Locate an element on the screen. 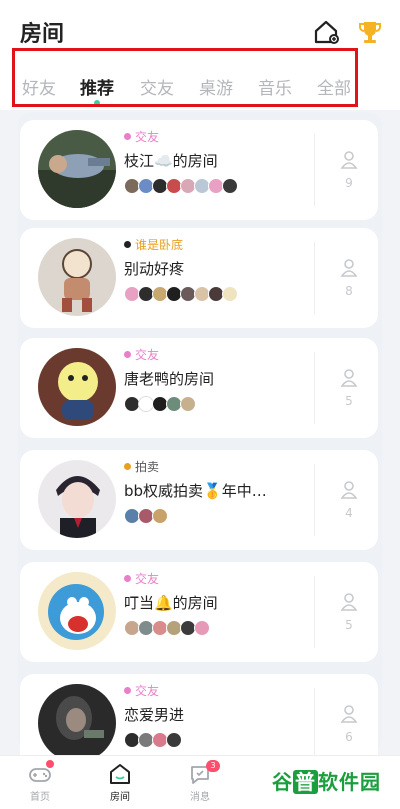  user-count: 9 is located at coordinates (349, 183).